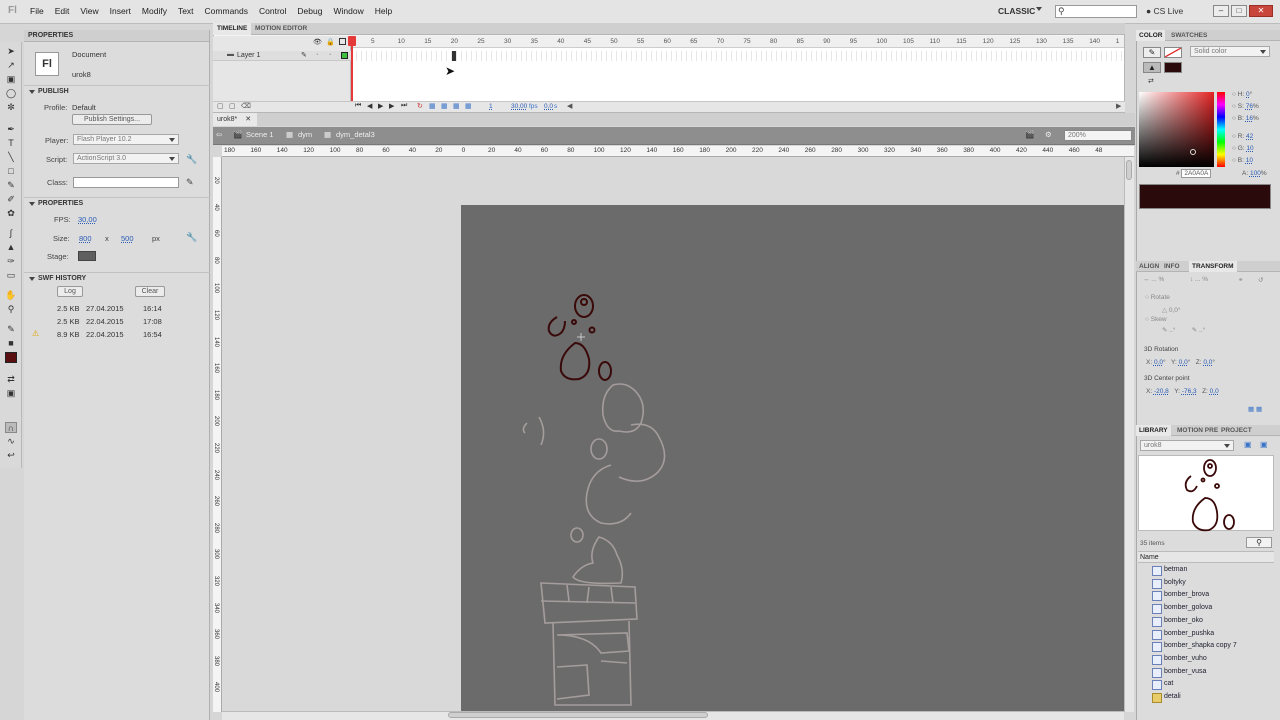  Describe the element at coordinates (1255, 409) in the screenshot. I see `copy-transform-icon: ▦ ▦` at that location.